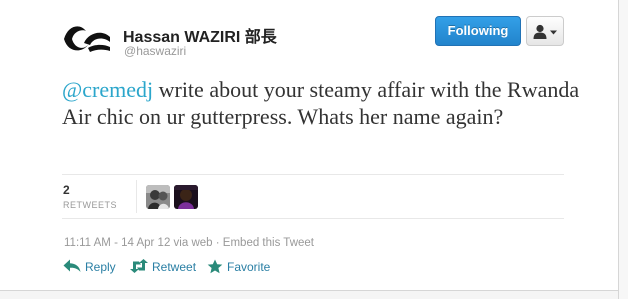  Describe the element at coordinates (268, 243) in the screenshot. I see `embed-tweet-link: Embed this Tweet` at that location.